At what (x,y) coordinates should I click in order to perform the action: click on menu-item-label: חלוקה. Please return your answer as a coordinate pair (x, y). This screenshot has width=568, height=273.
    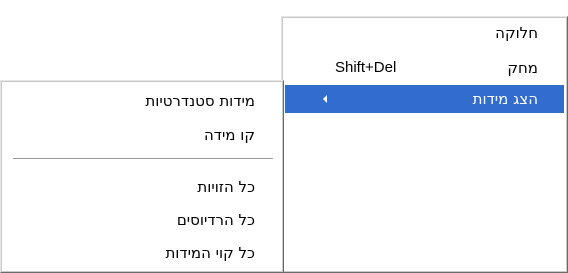
    Looking at the image, I should click on (516, 33).